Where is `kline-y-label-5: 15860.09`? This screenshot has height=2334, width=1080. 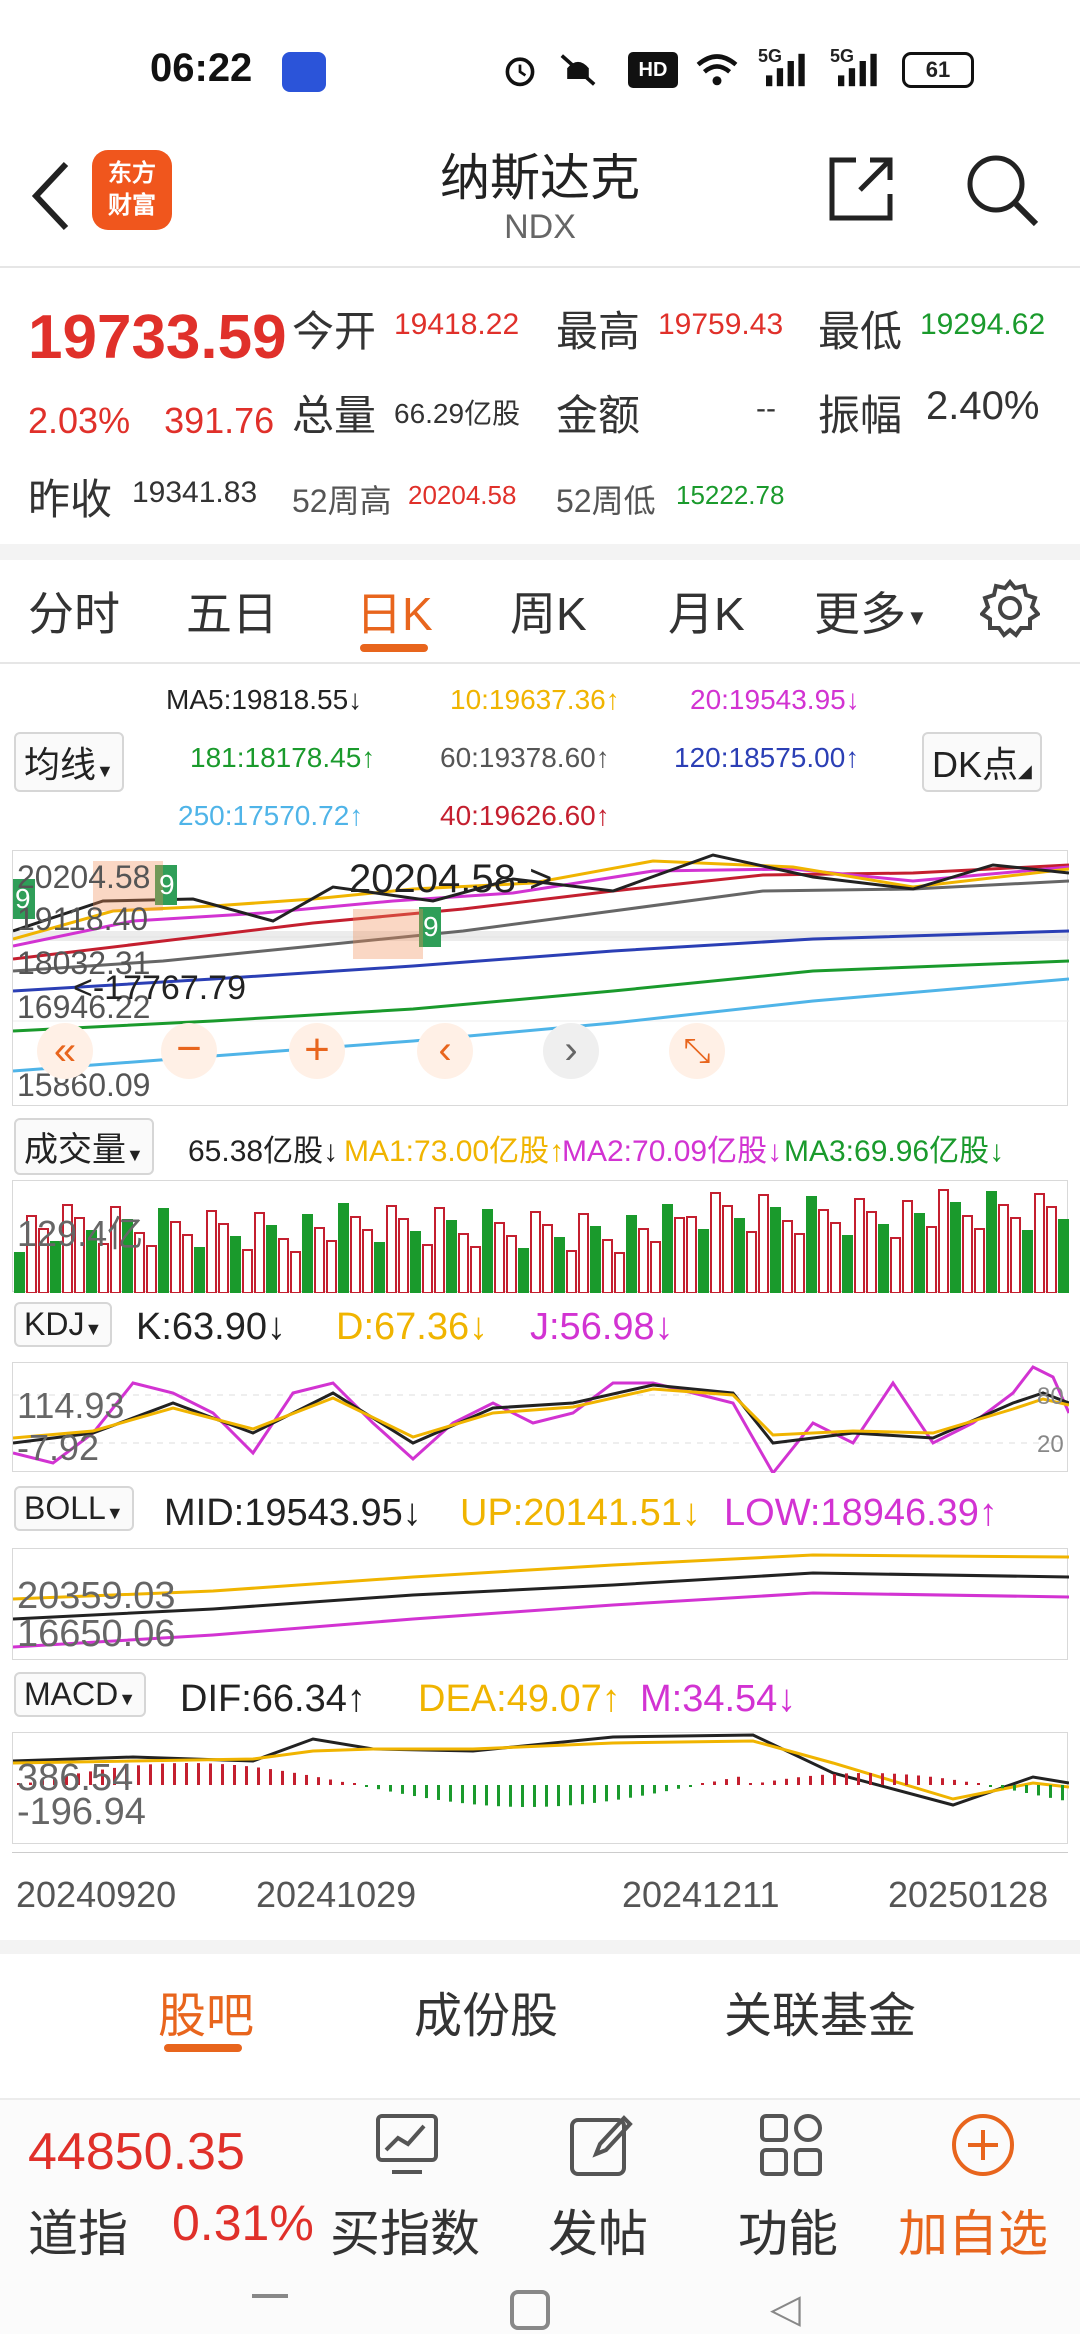 kline-y-label-5: 15860.09 is located at coordinates (84, 1085).